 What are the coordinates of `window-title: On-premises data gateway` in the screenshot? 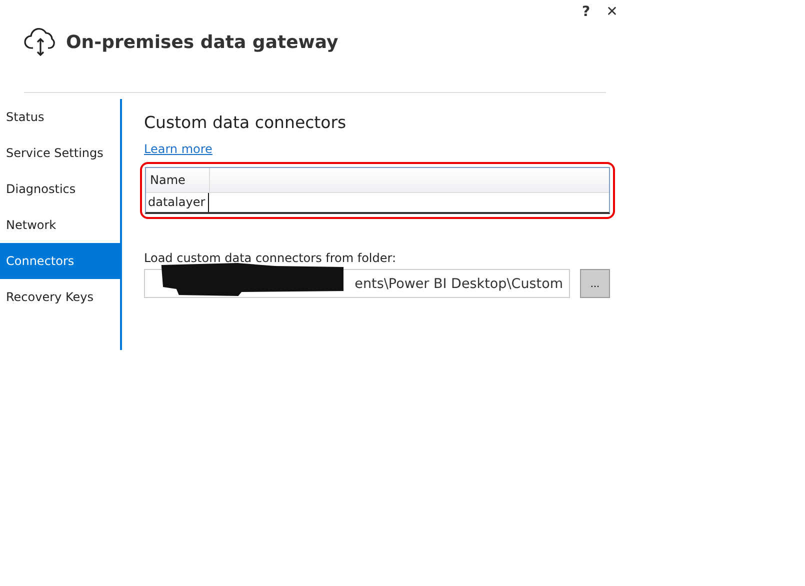 It's located at (202, 42).